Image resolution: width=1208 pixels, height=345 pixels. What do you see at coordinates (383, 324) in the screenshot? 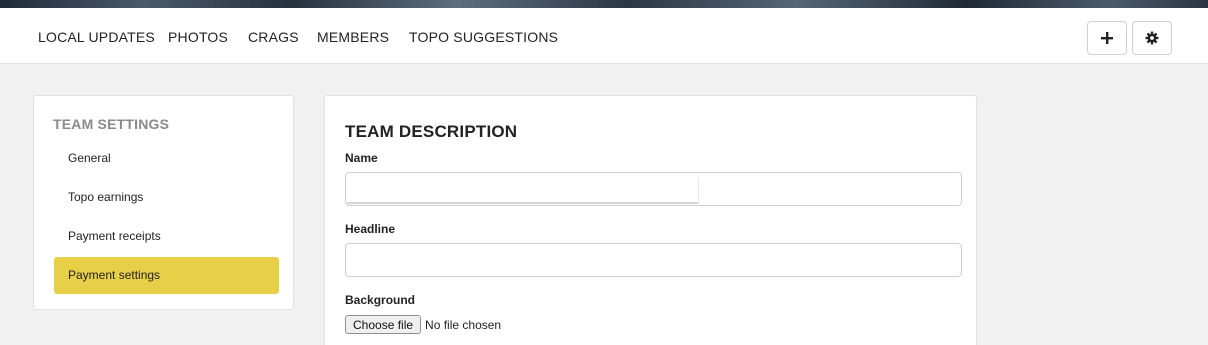
I see `choose-file-button: Choose file` at bounding box center [383, 324].